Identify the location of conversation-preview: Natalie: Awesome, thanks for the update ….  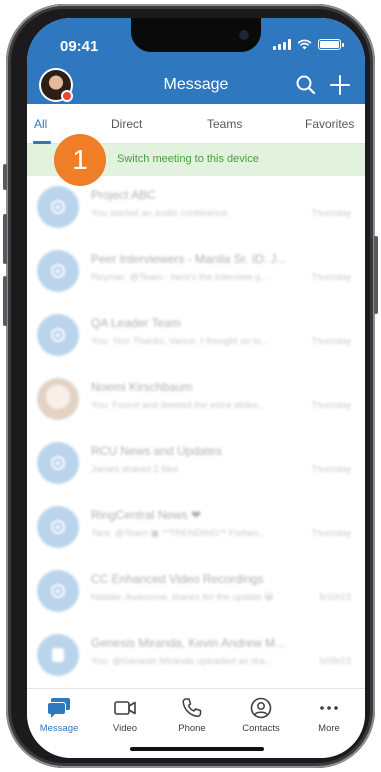
(182, 597).